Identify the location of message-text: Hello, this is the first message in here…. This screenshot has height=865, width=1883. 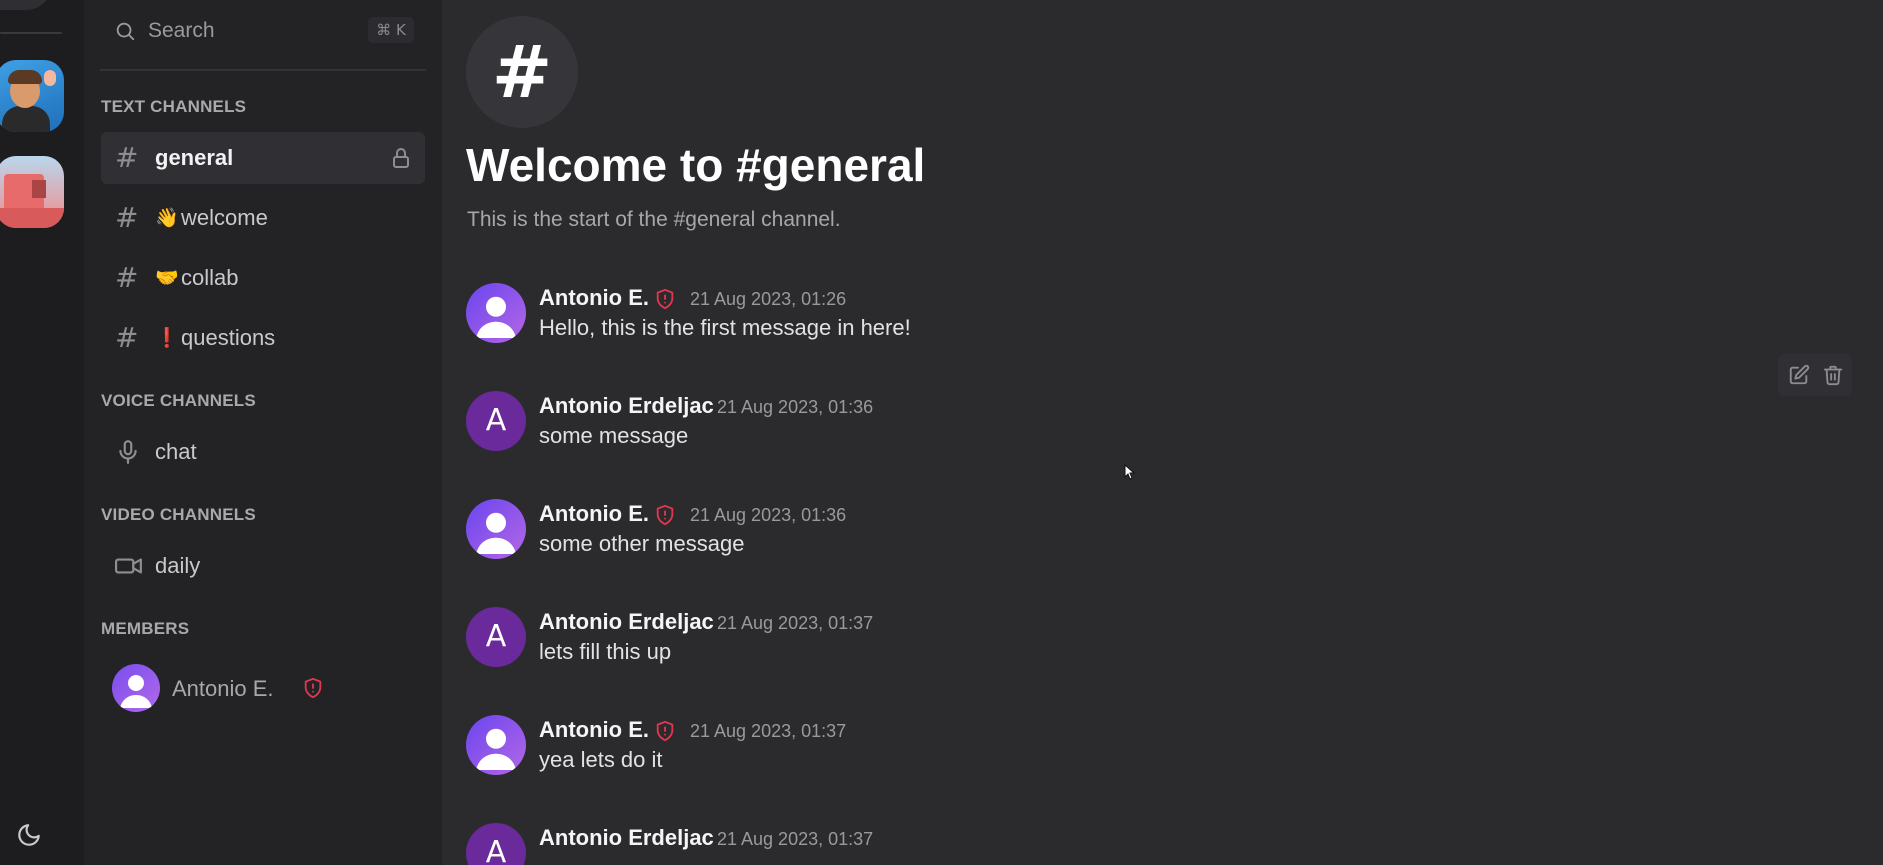
(725, 327).